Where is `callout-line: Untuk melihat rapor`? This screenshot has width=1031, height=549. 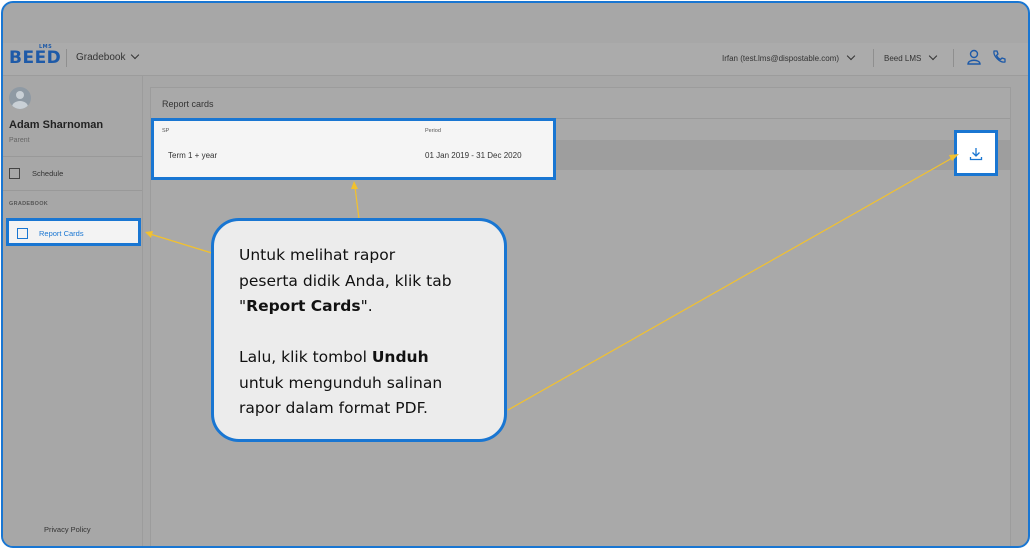
callout-line: Untuk melihat rapor is located at coordinates (317, 255).